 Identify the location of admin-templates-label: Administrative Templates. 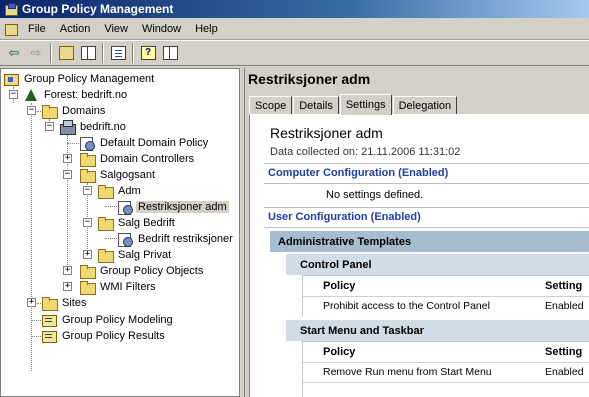
(345, 241).